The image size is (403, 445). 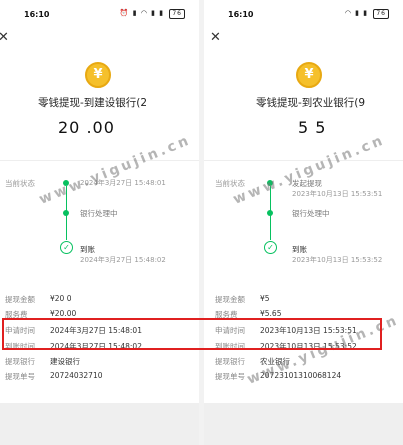 I want to click on watermark: www.yigujin.cn, so click(x=115, y=170).